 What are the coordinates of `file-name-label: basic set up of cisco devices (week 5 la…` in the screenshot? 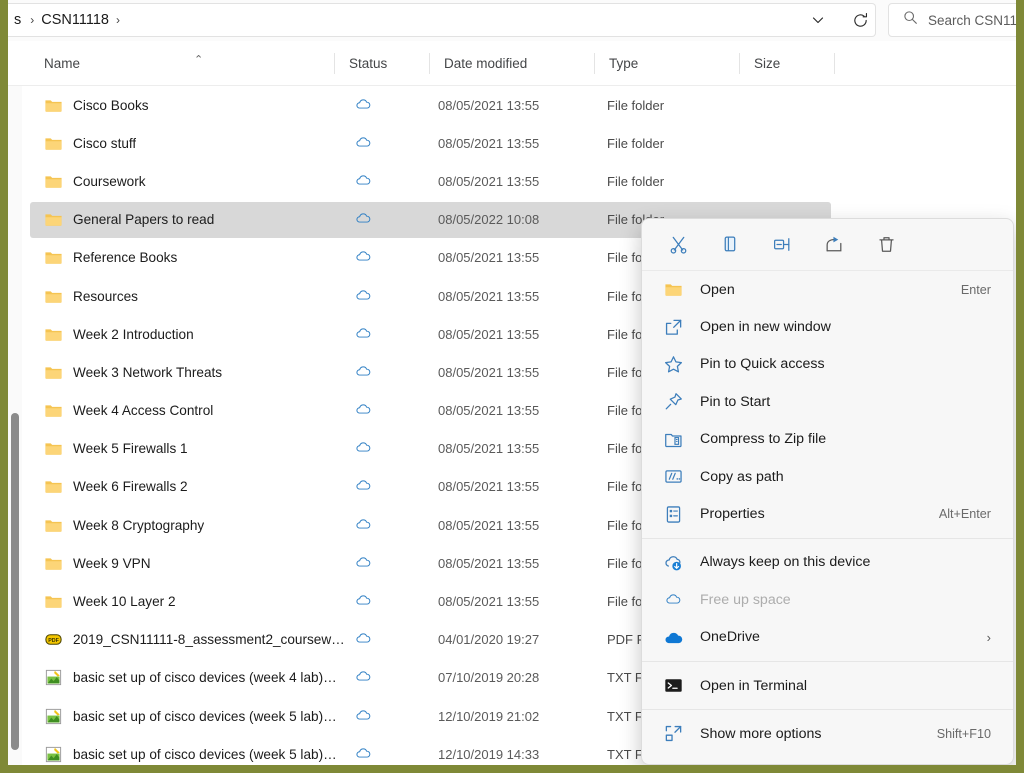 It's located at (205, 716).